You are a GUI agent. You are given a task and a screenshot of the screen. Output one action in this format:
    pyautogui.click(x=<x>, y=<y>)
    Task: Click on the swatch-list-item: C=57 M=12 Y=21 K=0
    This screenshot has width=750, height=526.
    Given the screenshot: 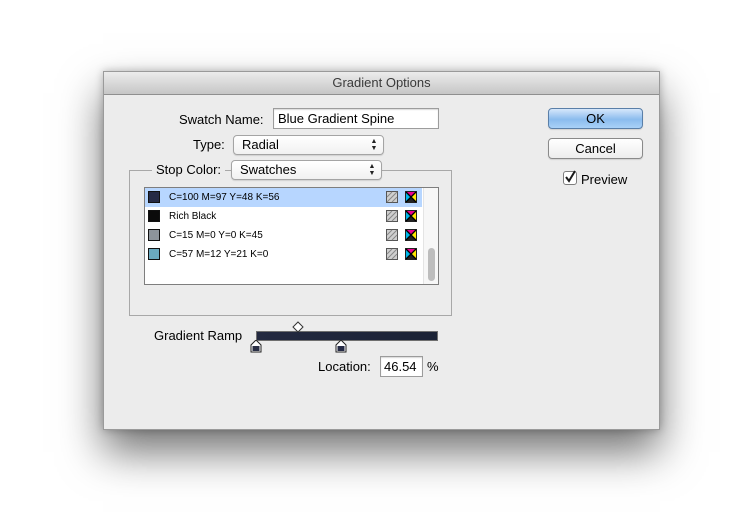 What is the action you would take?
    pyautogui.click(x=283, y=254)
    